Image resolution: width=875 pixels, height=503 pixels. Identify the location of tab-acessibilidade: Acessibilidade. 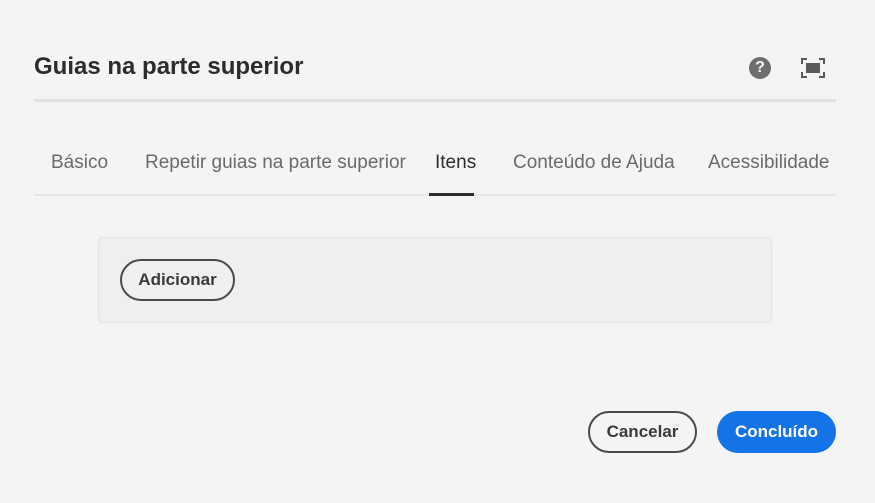
(768, 163).